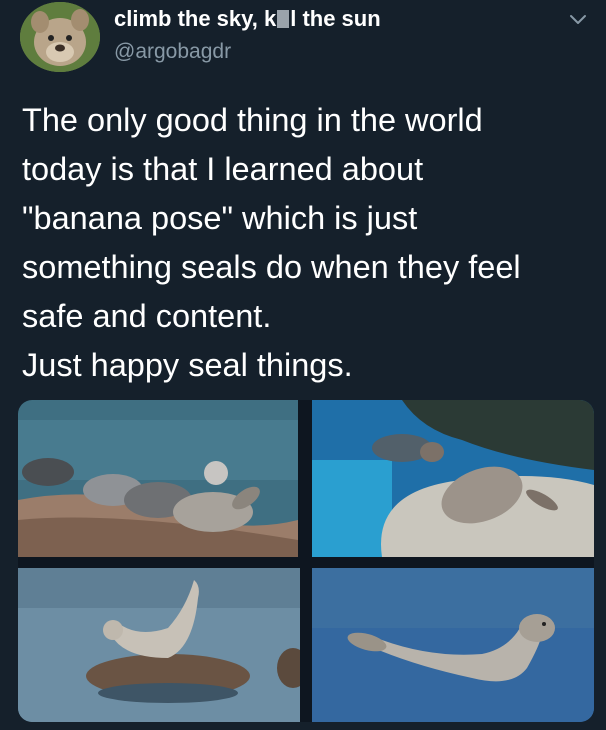 The width and height of the screenshot is (606, 730). Describe the element at coordinates (60, 37) in the screenshot. I see `avatar` at that location.